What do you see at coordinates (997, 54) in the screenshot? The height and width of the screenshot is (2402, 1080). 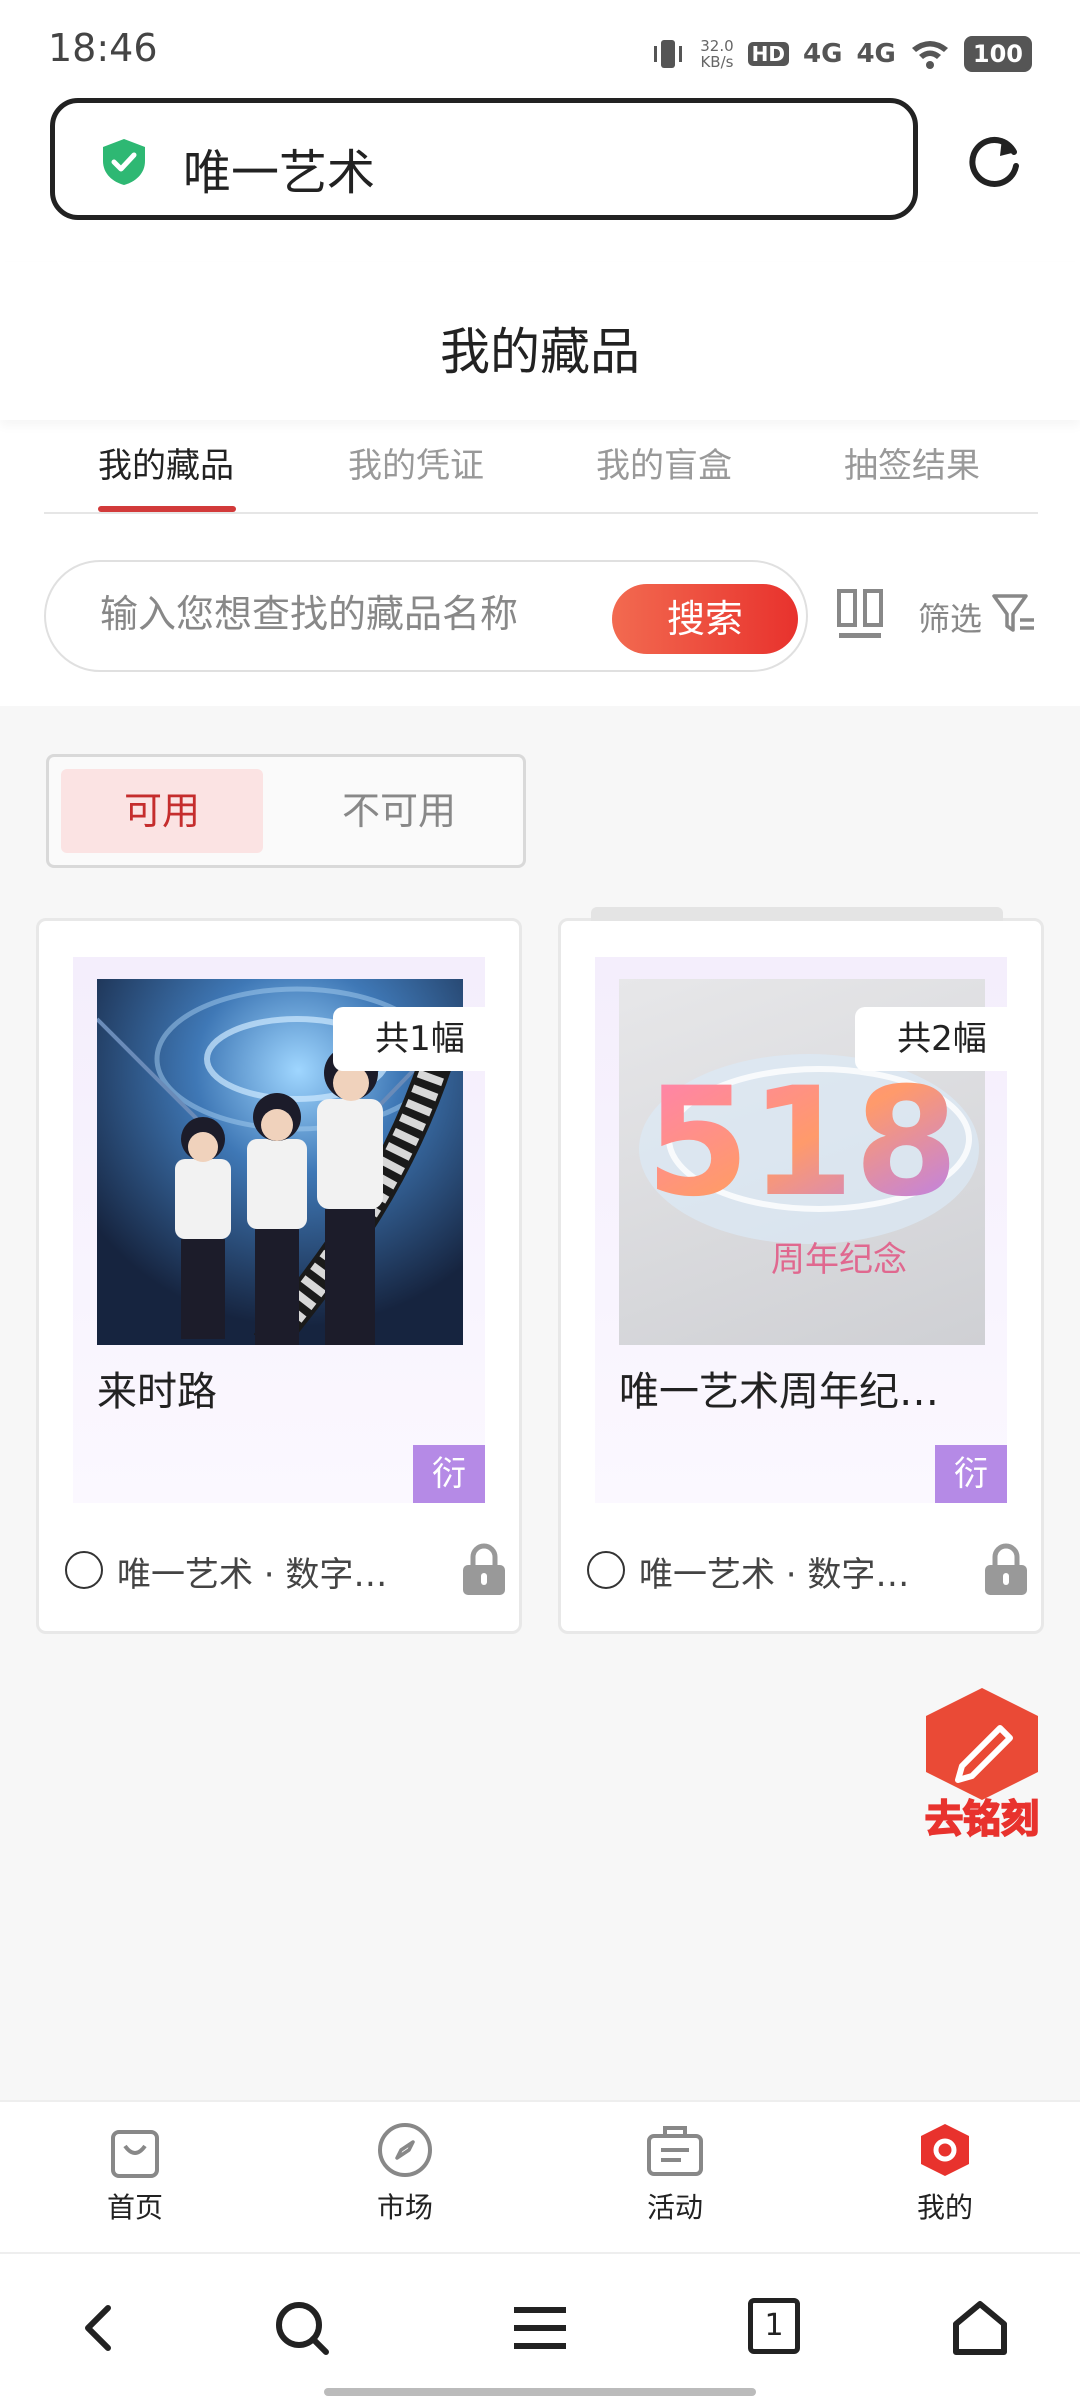 I see `battery-indicator: 100` at bounding box center [997, 54].